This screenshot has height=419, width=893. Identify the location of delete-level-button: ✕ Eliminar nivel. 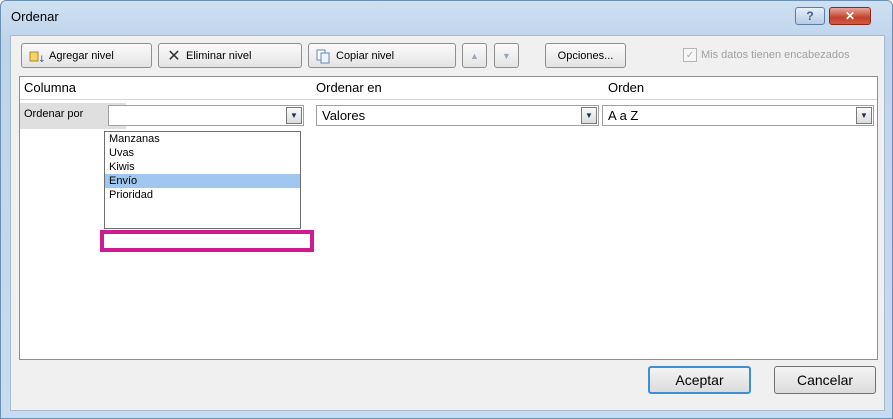
(230, 55).